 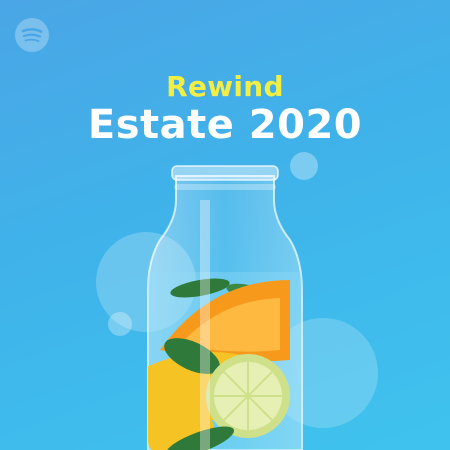 I want to click on bottle-ring, so click(x=225, y=187).